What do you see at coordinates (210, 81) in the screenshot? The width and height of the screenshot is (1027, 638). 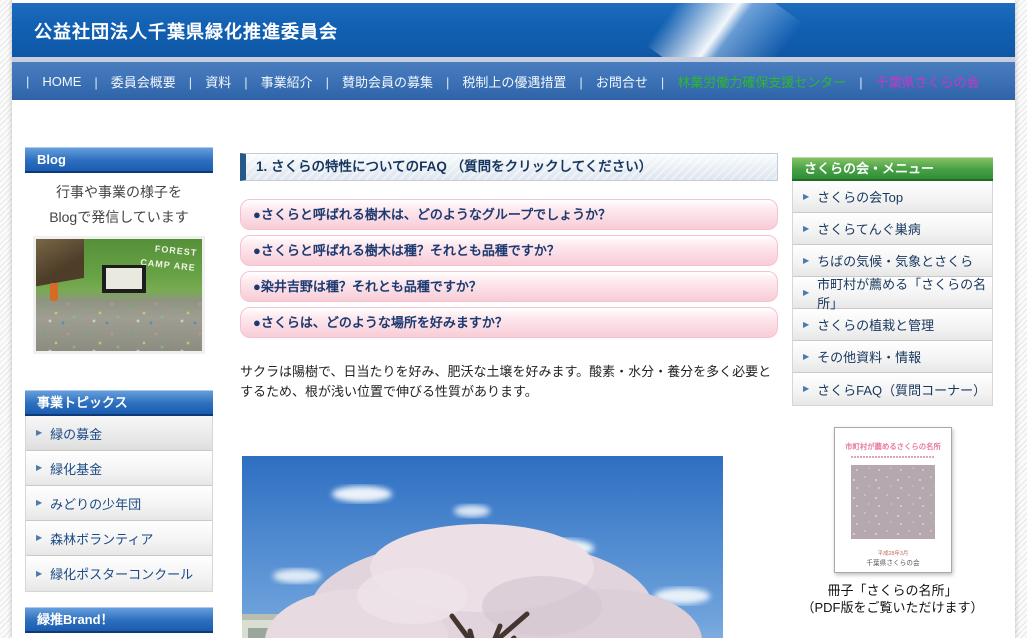 I see `nav-item-documents: 資料` at bounding box center [210, 81].